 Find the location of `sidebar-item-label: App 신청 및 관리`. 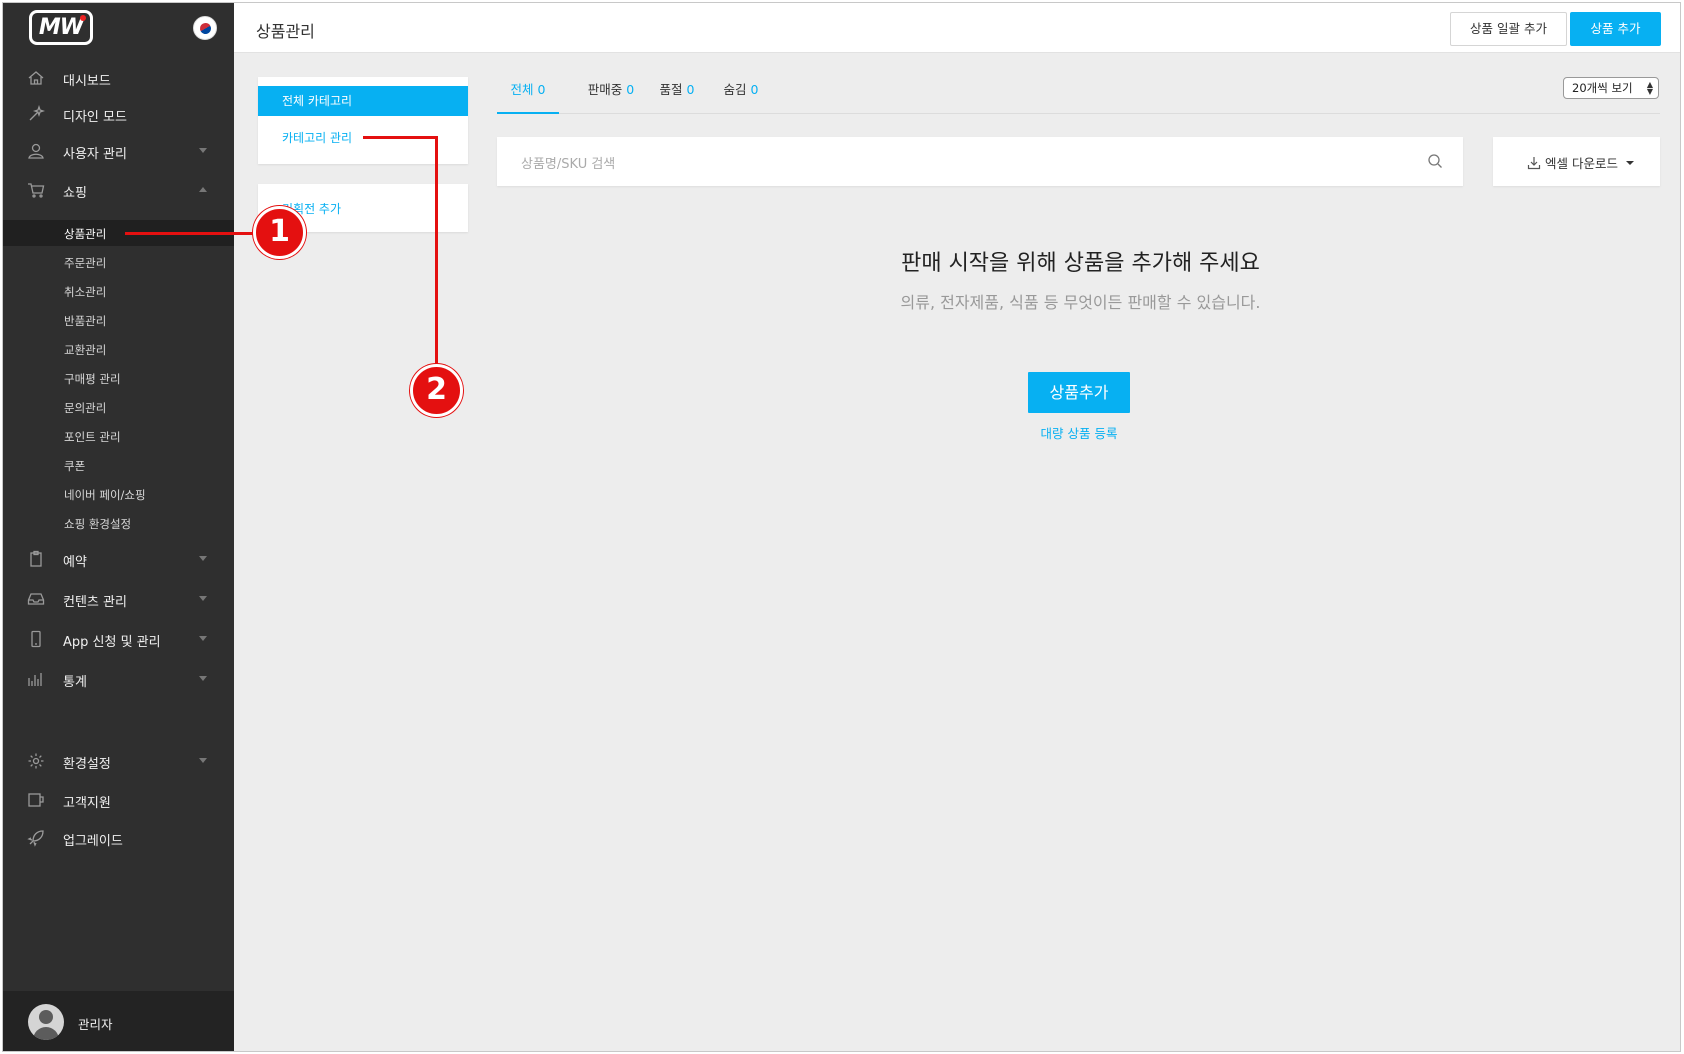

sidebar-item-label: App 신청 및 관리 is located at coordinates (112, 642).